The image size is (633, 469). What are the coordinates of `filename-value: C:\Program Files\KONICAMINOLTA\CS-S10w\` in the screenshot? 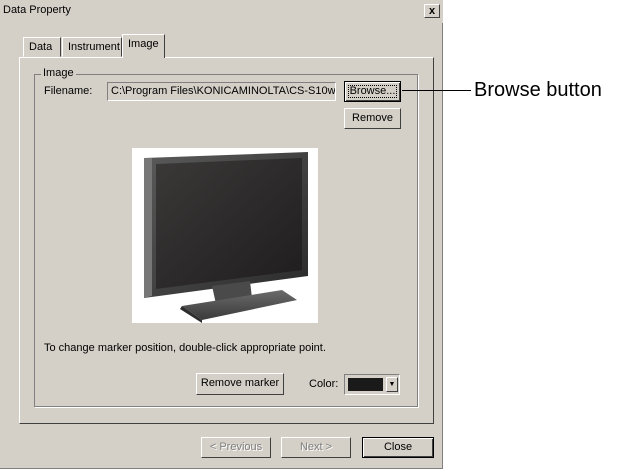 It's located at (223, 91).